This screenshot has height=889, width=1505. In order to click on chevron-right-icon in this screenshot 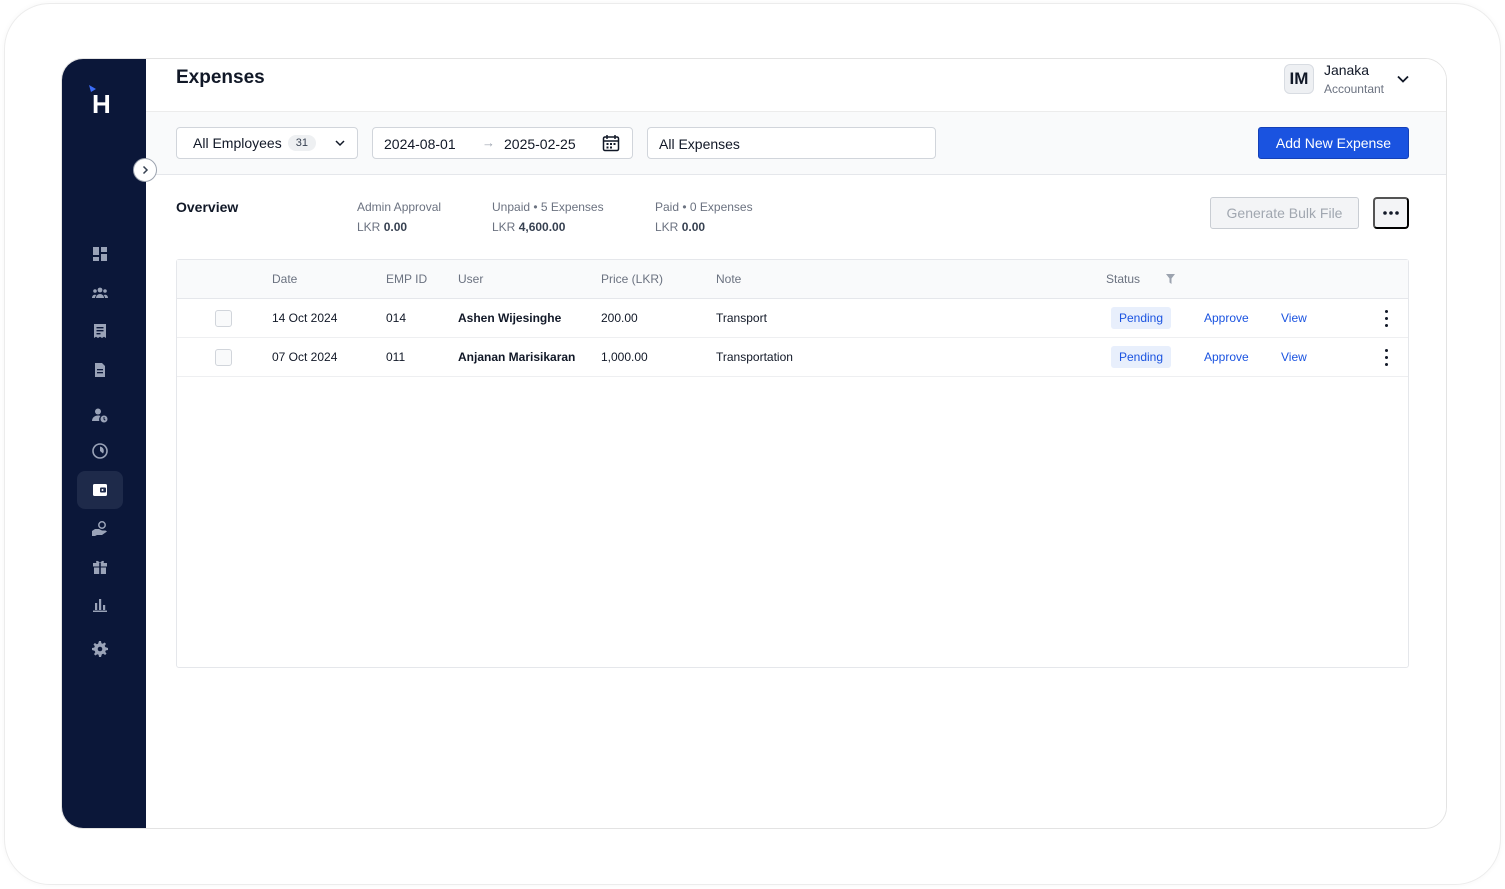, I will do `click(145, 170)`.